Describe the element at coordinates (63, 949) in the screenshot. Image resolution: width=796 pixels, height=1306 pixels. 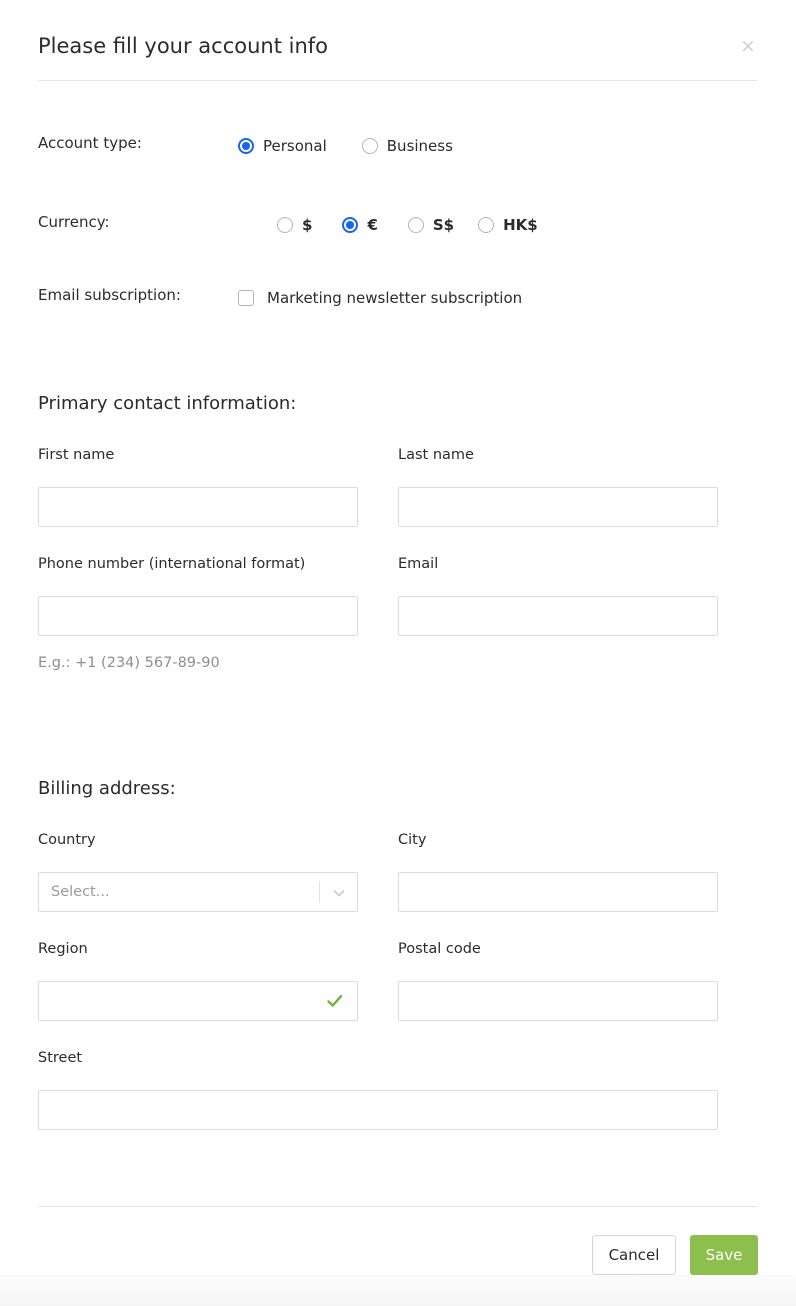
I see `region-label: Region` at that location.